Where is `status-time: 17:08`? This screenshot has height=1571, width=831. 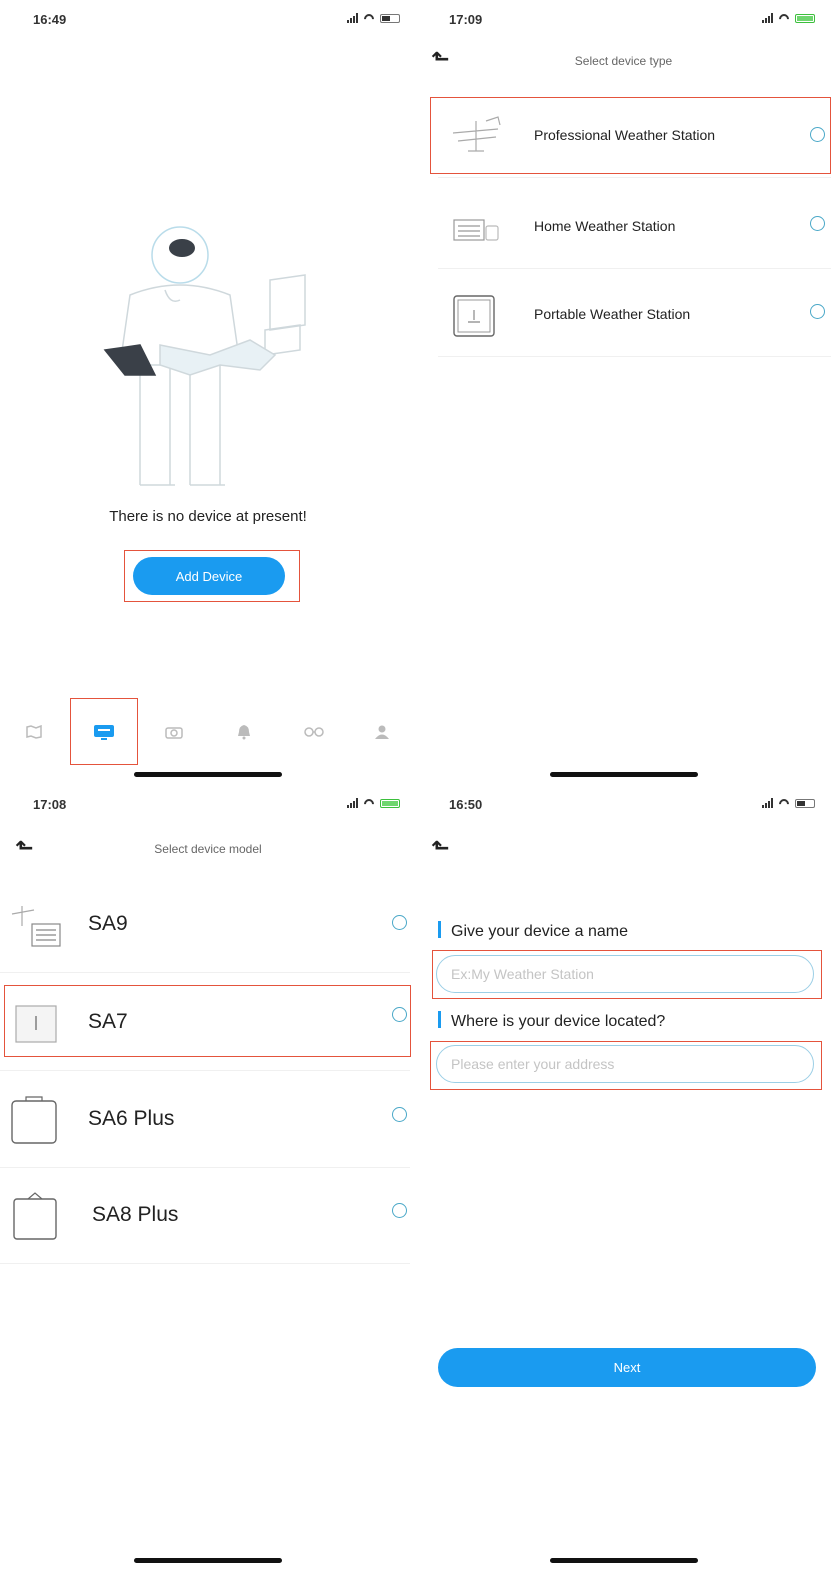
status-time: 17:08 is located at coordinates (50, 804).